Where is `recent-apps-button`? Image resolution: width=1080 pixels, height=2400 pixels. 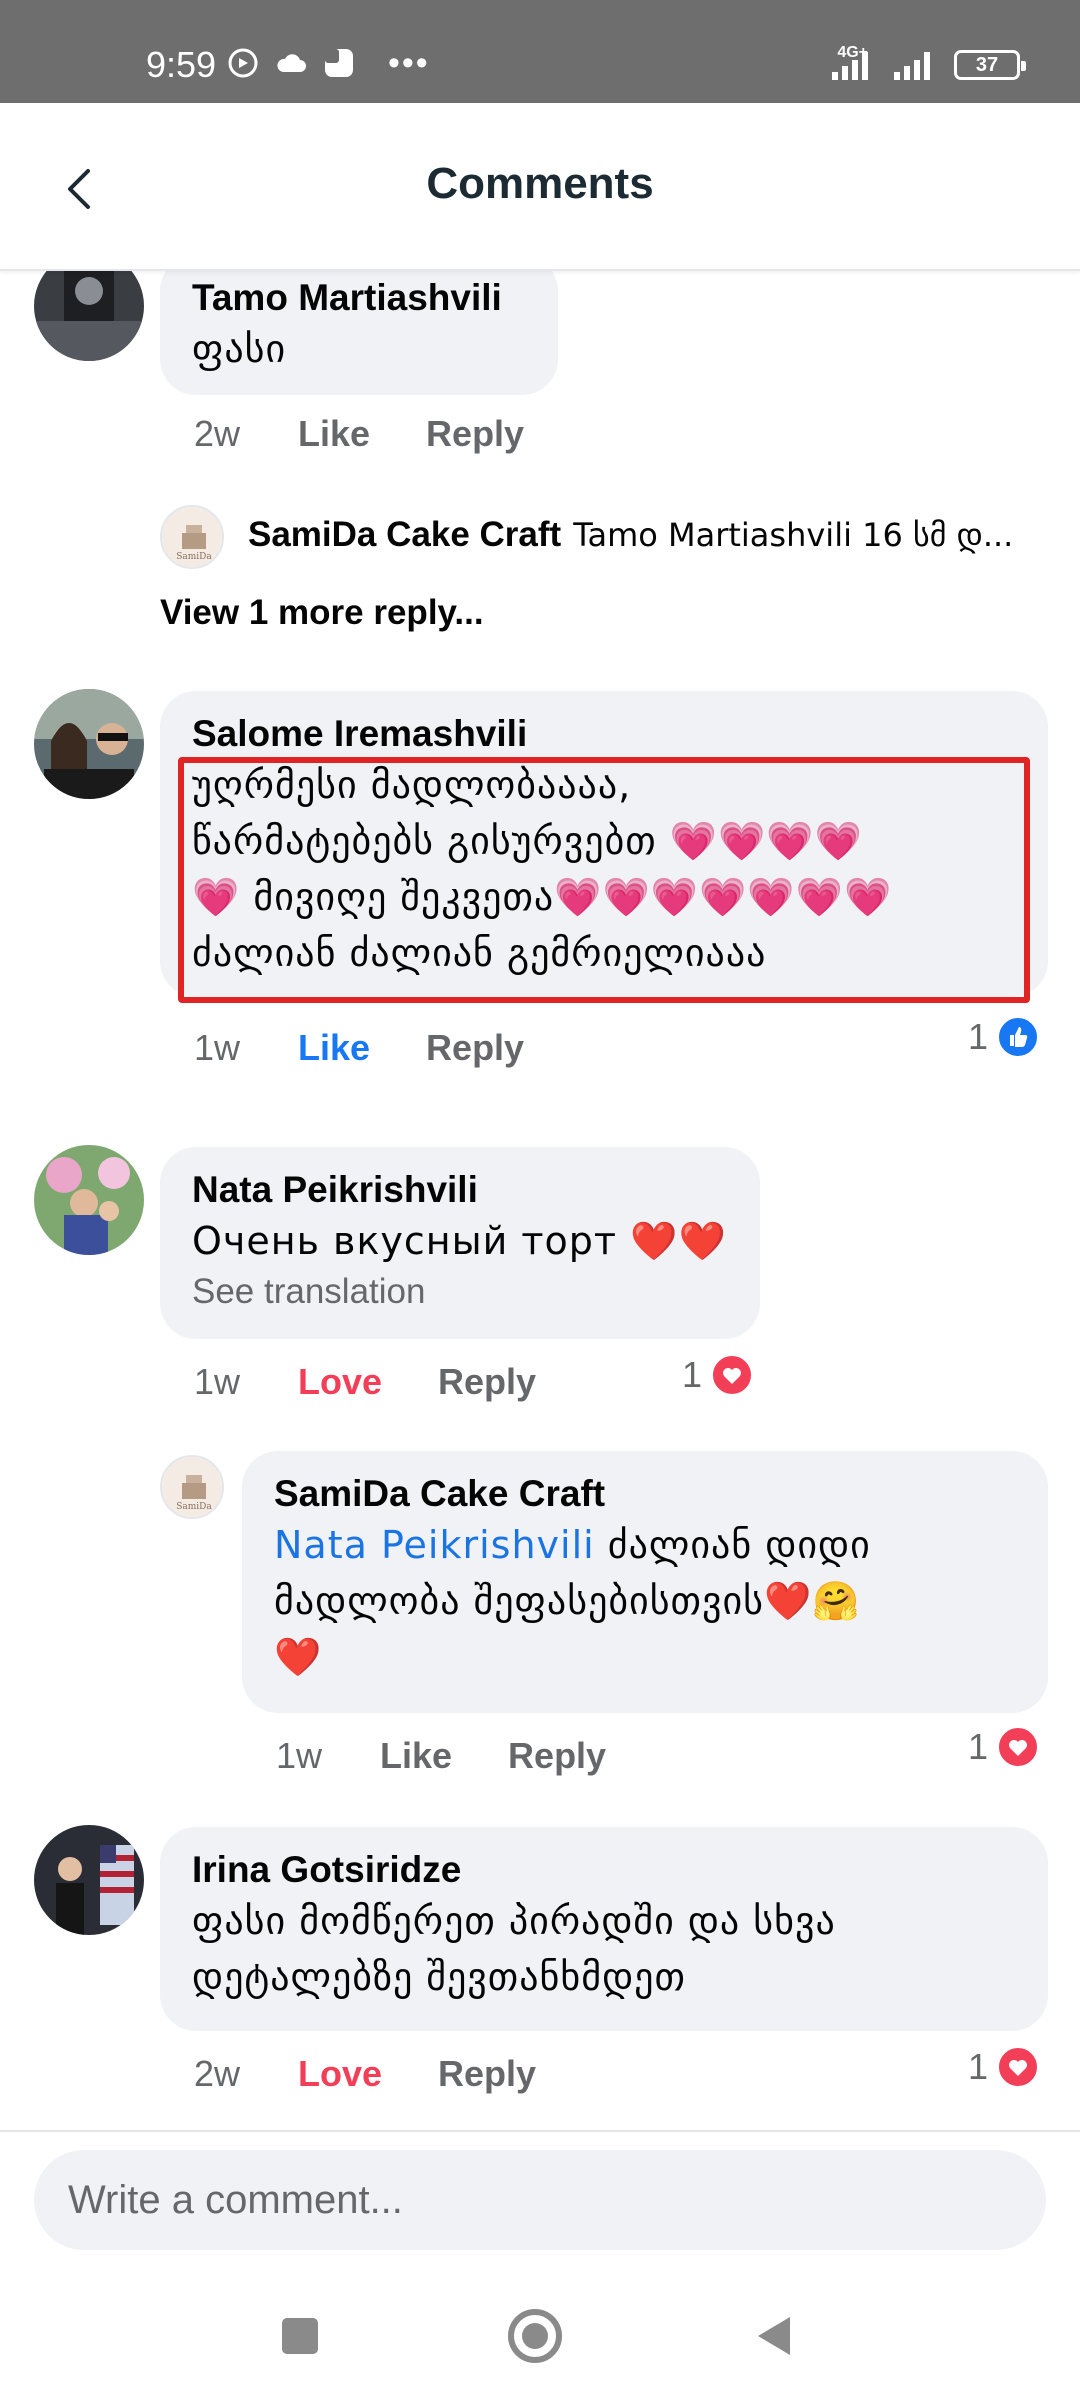
recent-apps-button is located at coordinates (300, 2336).